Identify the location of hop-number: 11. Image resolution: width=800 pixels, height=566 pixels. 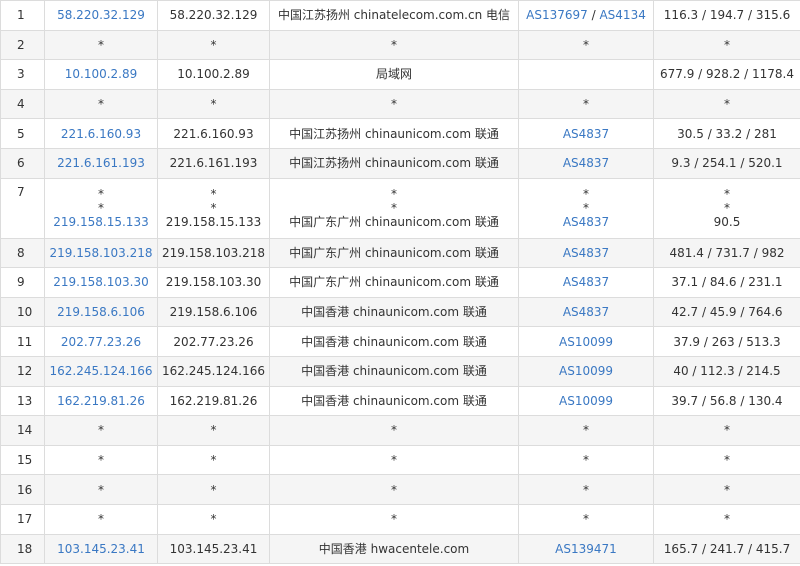
(22, 341).